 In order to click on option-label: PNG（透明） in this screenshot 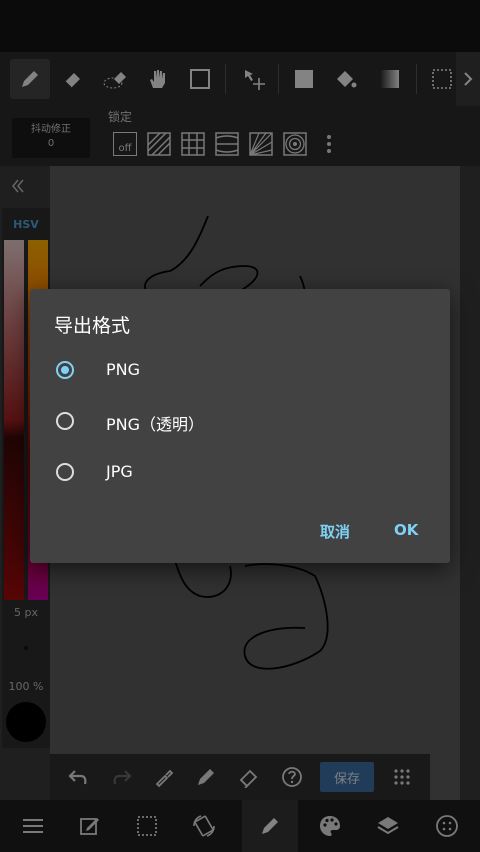, I will do `click(155, 424)`.